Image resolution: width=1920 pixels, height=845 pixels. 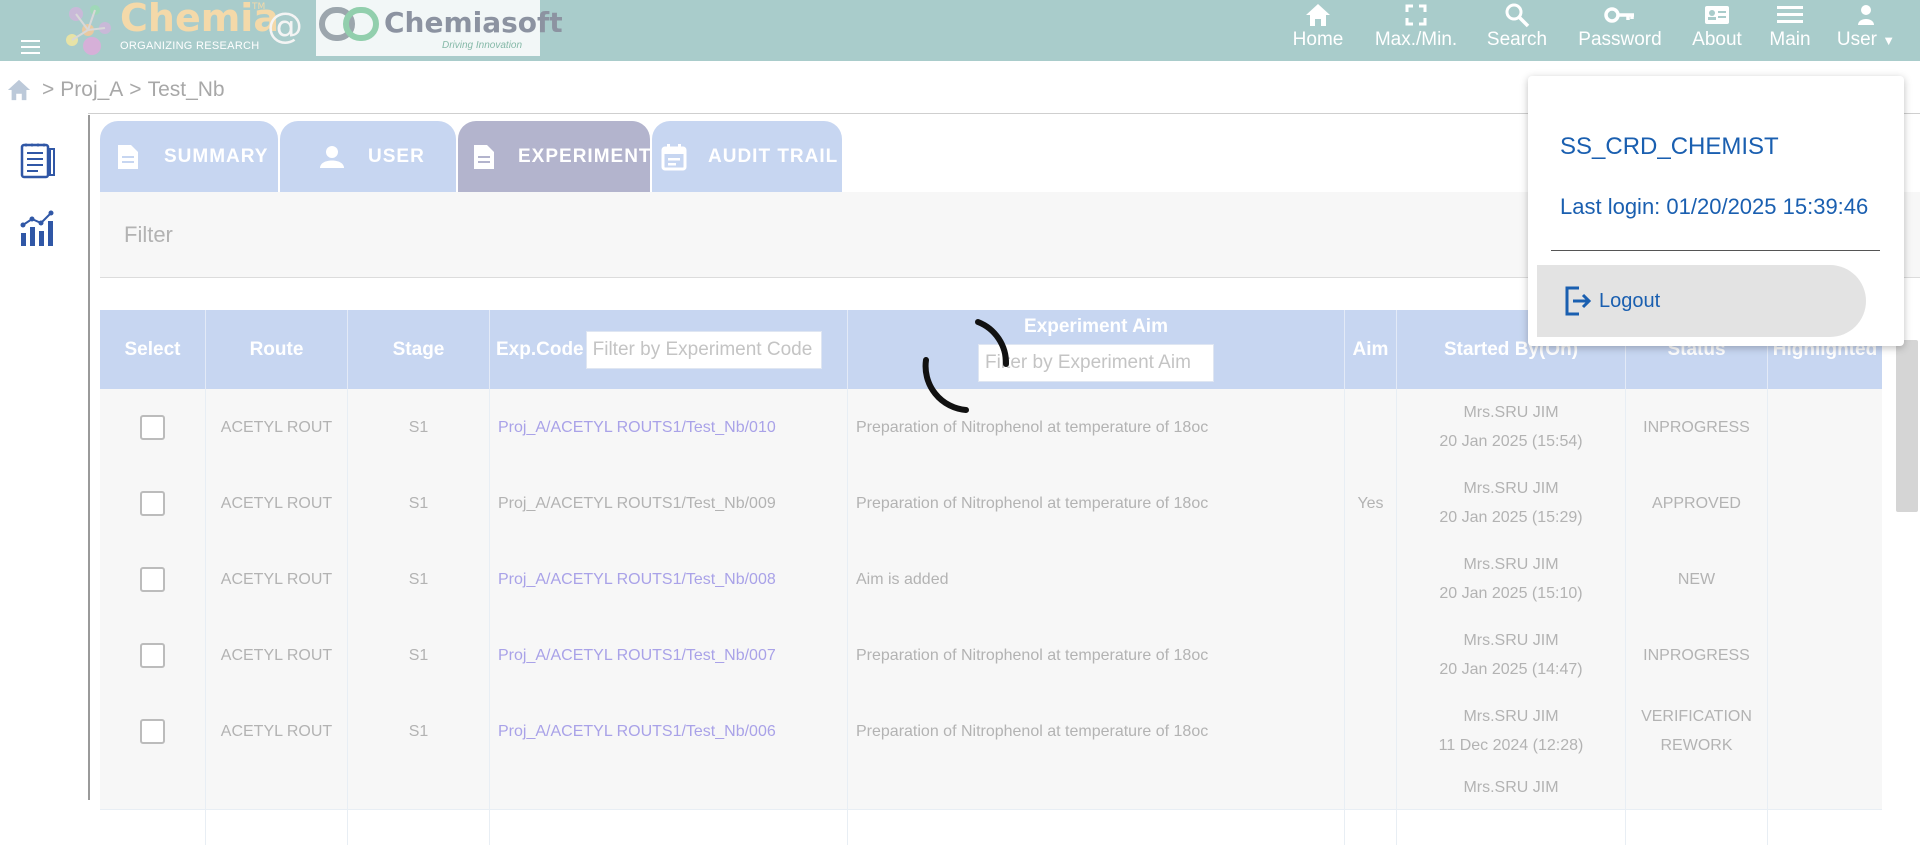 I want to click on nav-user: User ▼, so click(x=1866, y=29).